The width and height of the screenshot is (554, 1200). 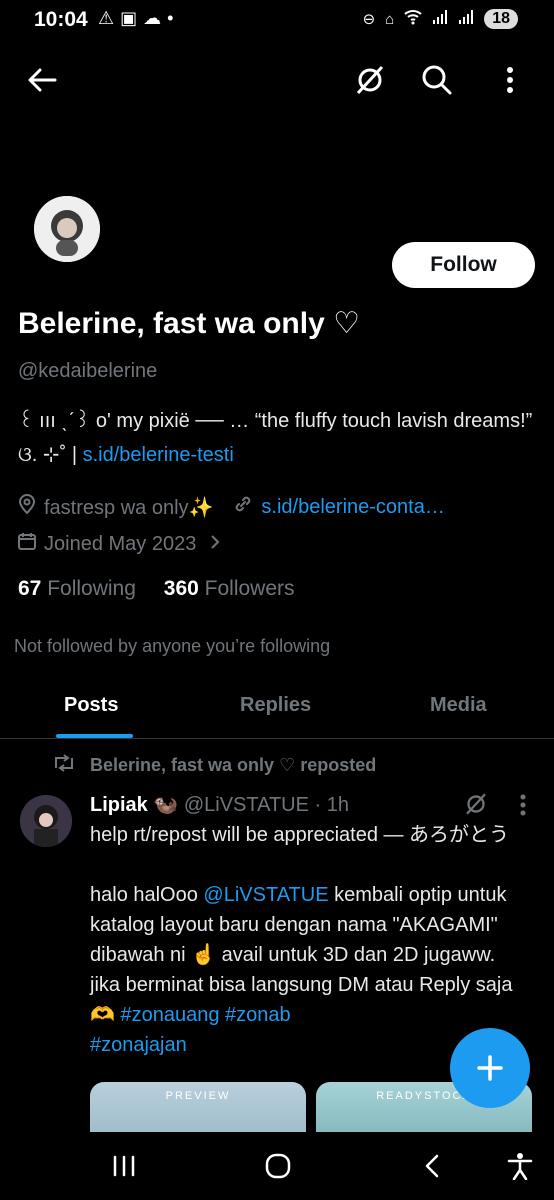 What do you see at coordinates (277, 22) in the screenshot?
I see `status-bar: 10:04 ⚠▣☁• ⊖ ⌂ 18` at bounding box center [277, 22].